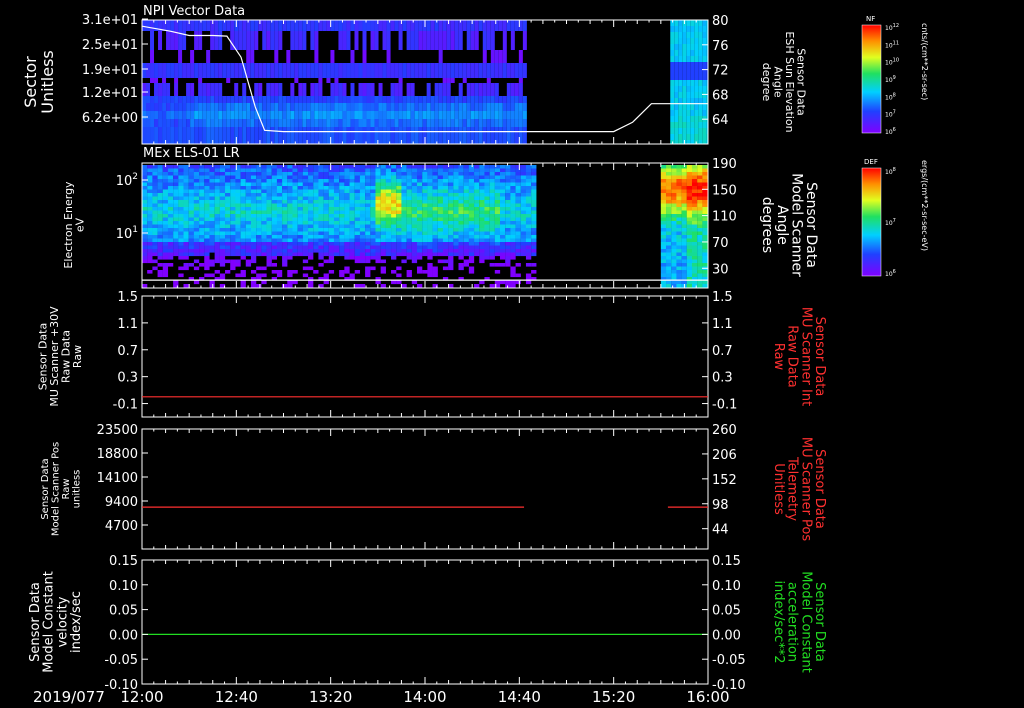 Image resolution: width=1024 pixels, height=708 pixels. What do you see at coordinates (720, 95) in the screenshot?
I see `y-tick-label: 68` at bounding box center [720, 95].